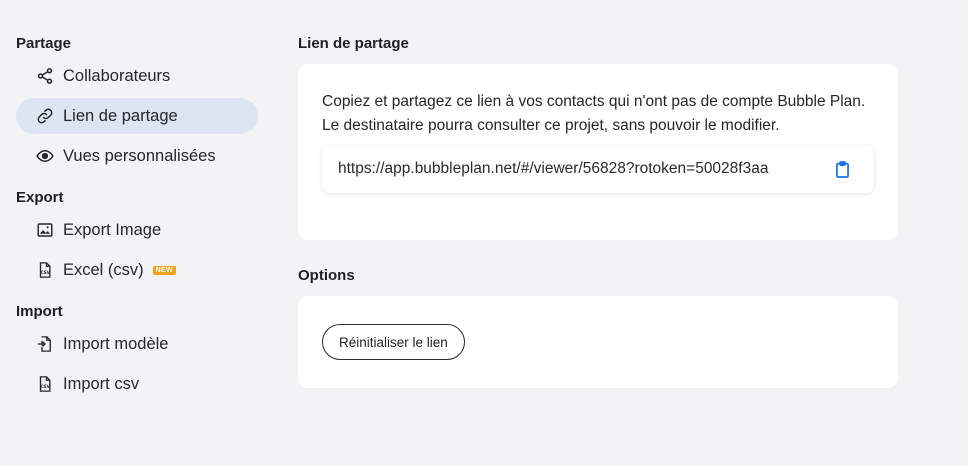 This screenshot has height=466, width=968. I want to click on sidebar-item-lien-de-partage: Lien de partage, so click(137, 116).